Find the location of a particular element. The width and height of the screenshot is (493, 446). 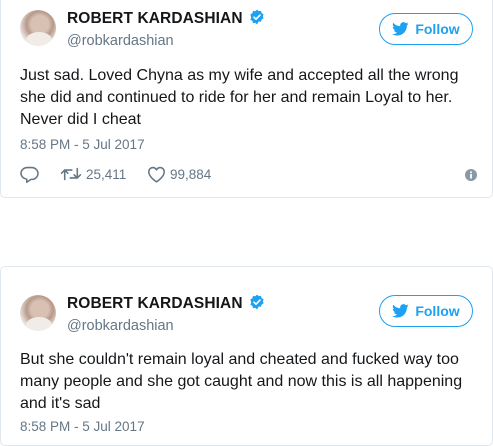

retweet-icon is located at coordinates (71, 174).